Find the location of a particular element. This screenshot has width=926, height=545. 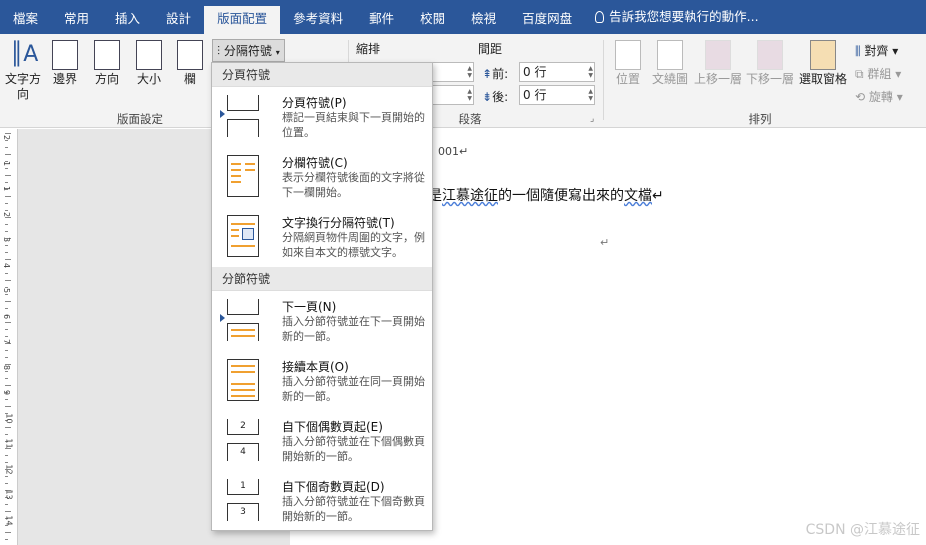

menu-item-desc: 插入分節符號並在下一頁開始新的一節。 is located at coordinates (353, 329).